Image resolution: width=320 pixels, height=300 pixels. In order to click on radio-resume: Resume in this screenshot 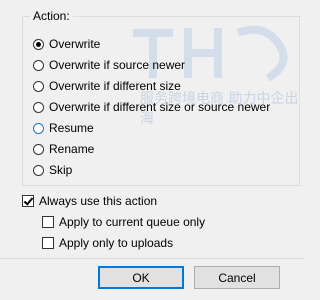, I will do `click(63, 128)`.